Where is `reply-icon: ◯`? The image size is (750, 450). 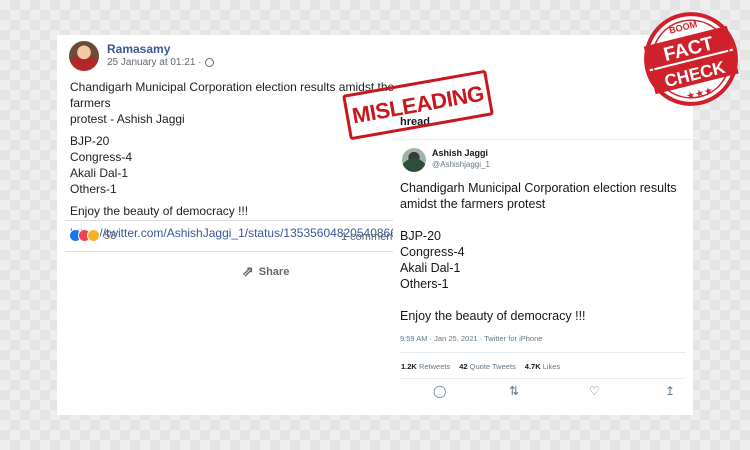 reply-icon: ◯ is located at coordinates (439, 391).